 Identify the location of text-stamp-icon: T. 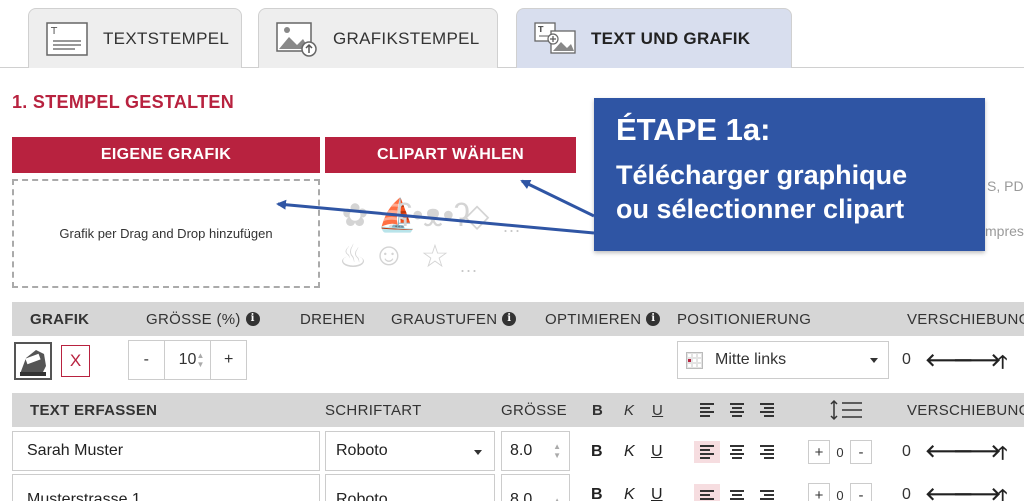
(67, 38).